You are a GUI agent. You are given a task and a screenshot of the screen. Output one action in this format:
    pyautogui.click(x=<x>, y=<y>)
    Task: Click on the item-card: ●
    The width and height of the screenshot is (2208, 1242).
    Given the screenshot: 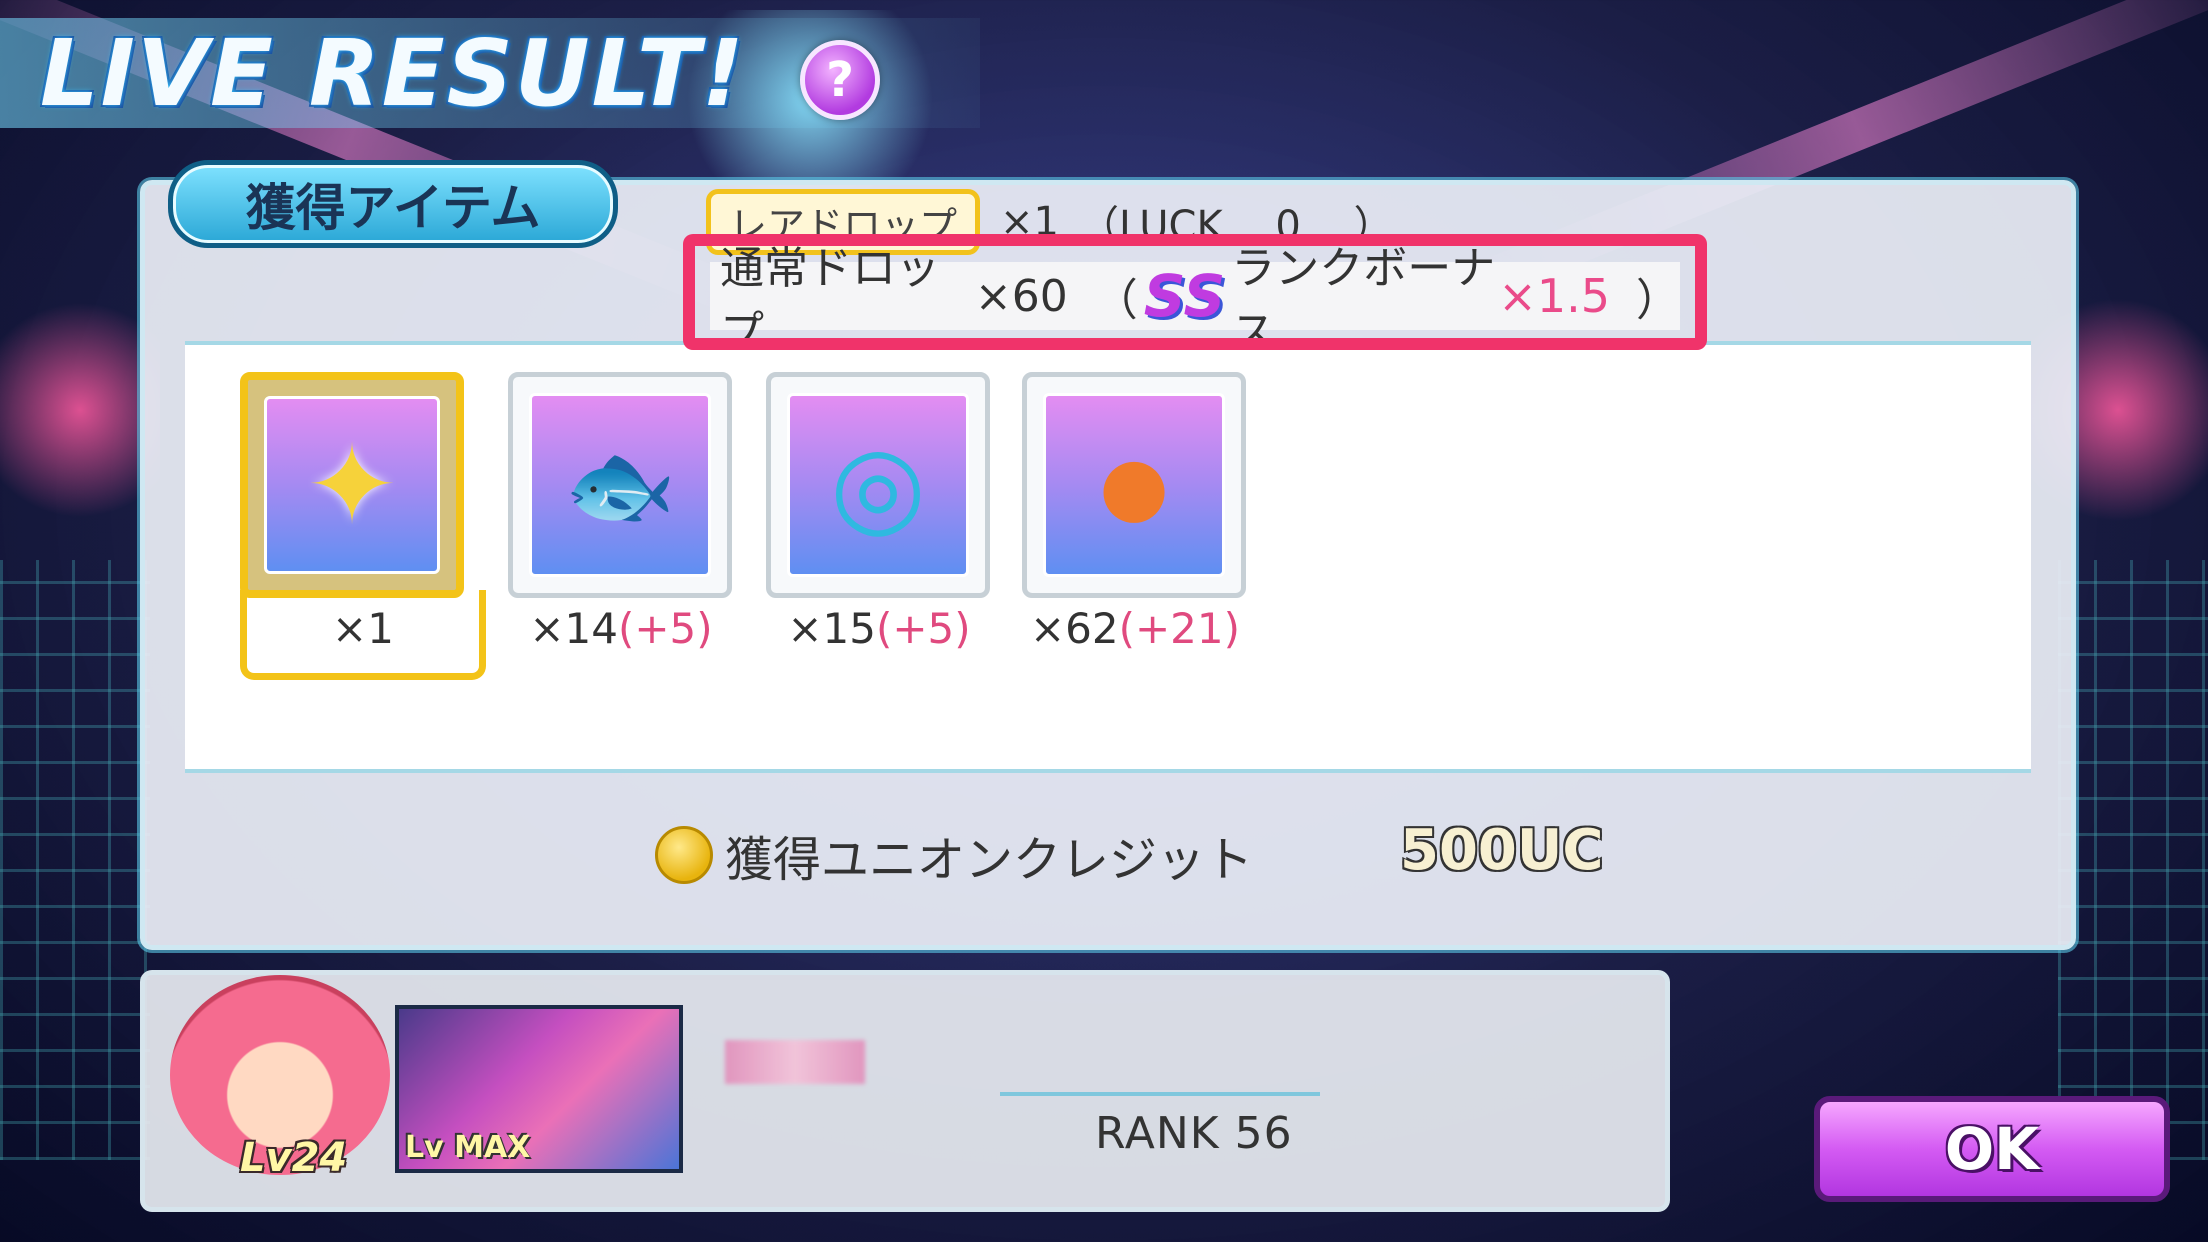 What is the action you would take?
    pyautogui.click(x=1134, y=485)
    